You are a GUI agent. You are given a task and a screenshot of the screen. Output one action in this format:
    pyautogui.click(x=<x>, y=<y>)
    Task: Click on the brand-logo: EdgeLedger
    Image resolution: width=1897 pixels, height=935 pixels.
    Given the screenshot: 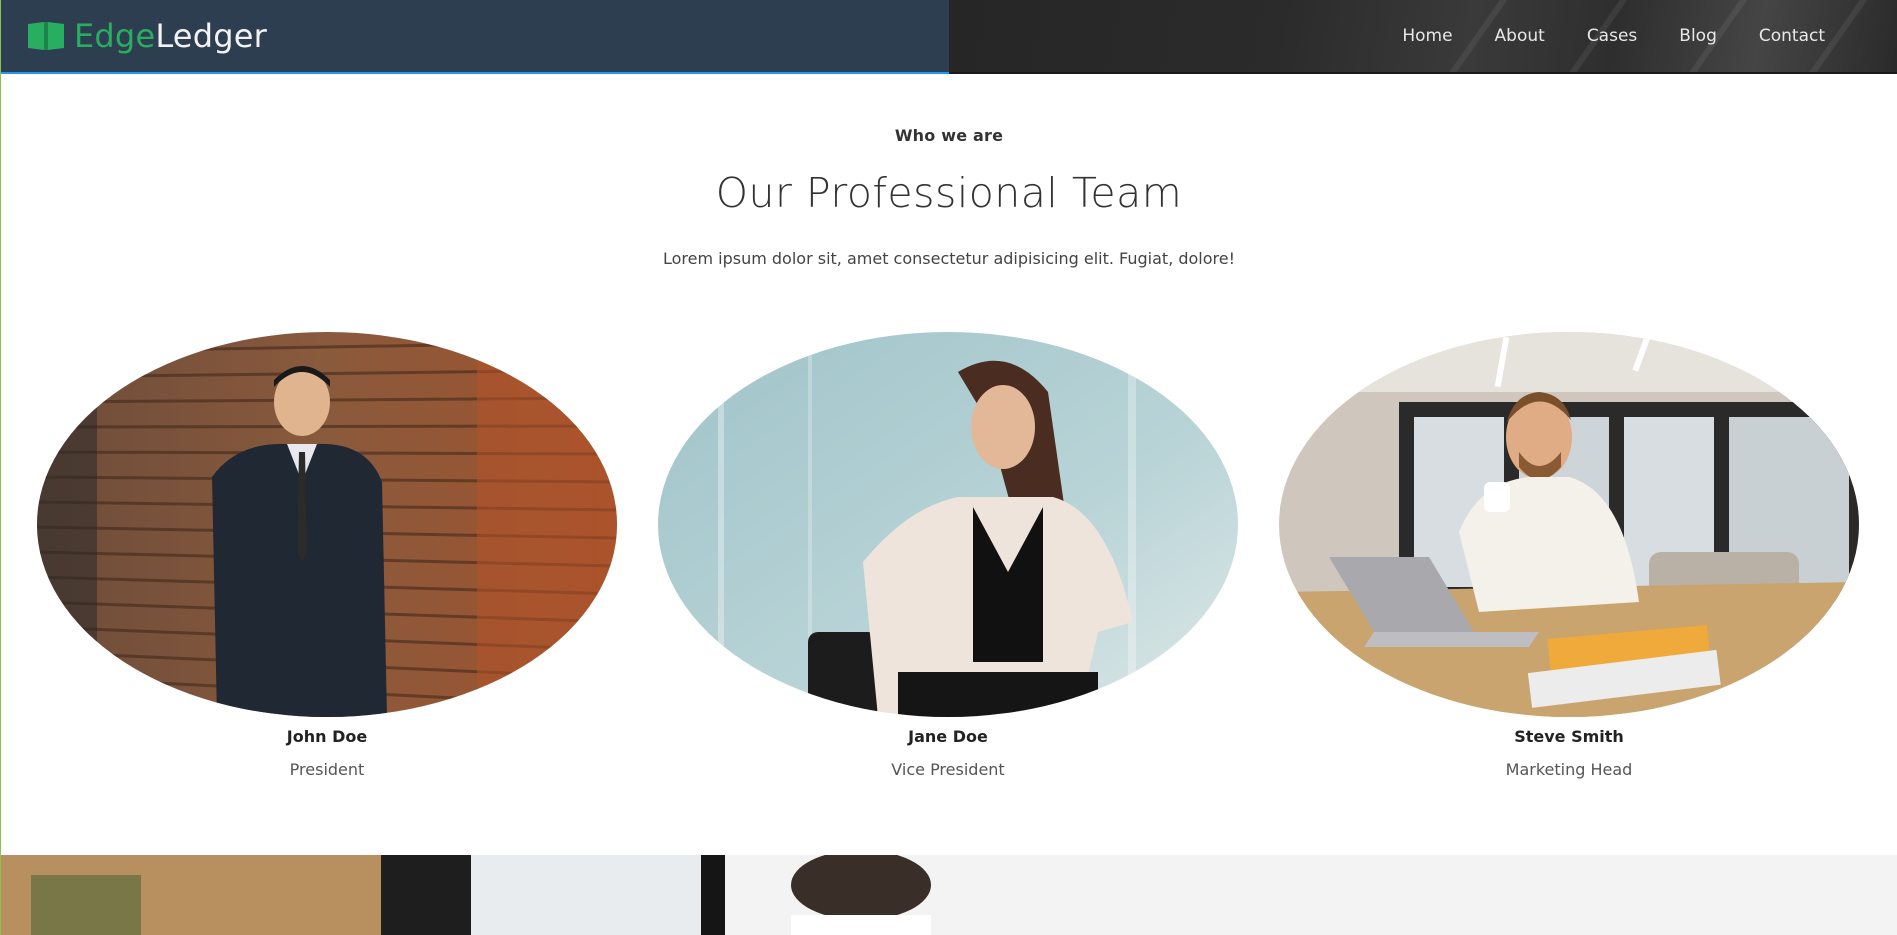 What is the action you would take?
    pyautogui.click(x=147, y=36)
    